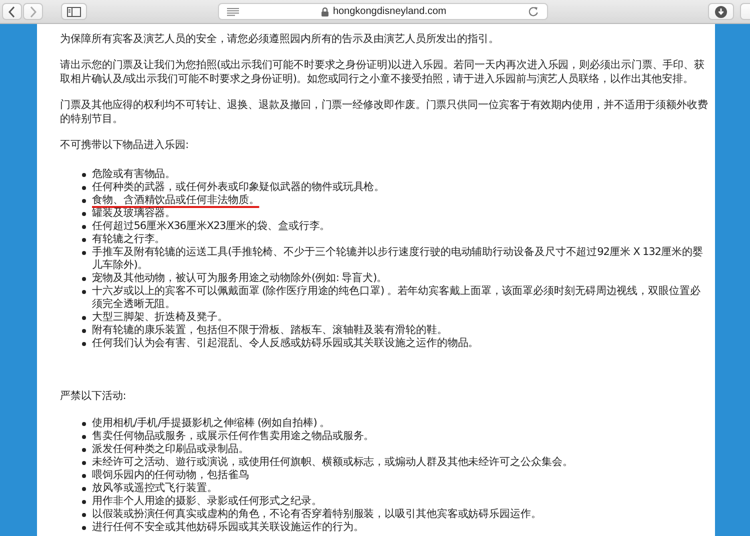 Image resolution: width=750 pixels, height=536 pixels. Describe the element at coordinates (317, 514) in the screenshot. I see `list-item-text: 以假装或扮演任何真实或虚构的角色，不论有否穿着特别服装，以吸引其他宾客或妨碍乐园运作。` at that location.